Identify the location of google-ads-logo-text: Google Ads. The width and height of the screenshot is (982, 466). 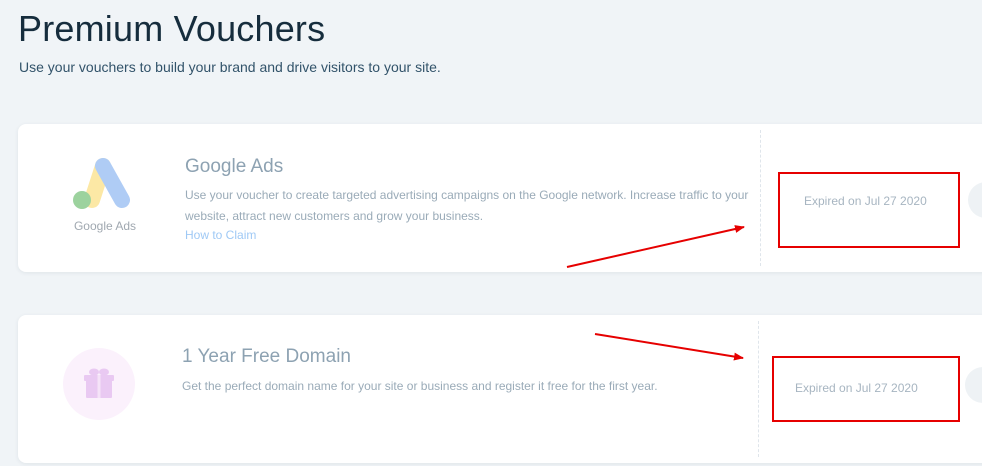
(105, 226).